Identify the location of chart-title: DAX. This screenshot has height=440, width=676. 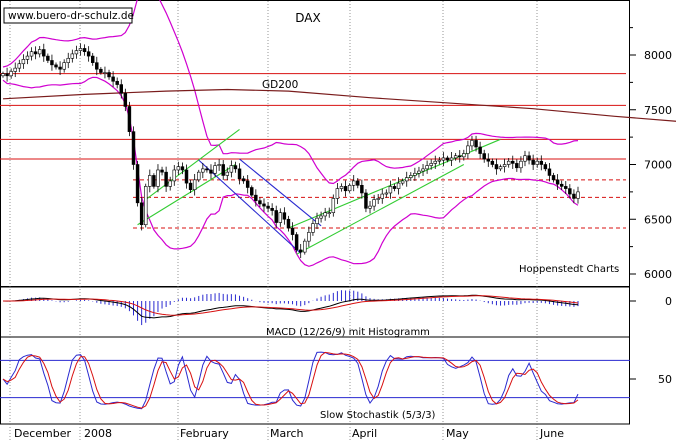
(307, 18).